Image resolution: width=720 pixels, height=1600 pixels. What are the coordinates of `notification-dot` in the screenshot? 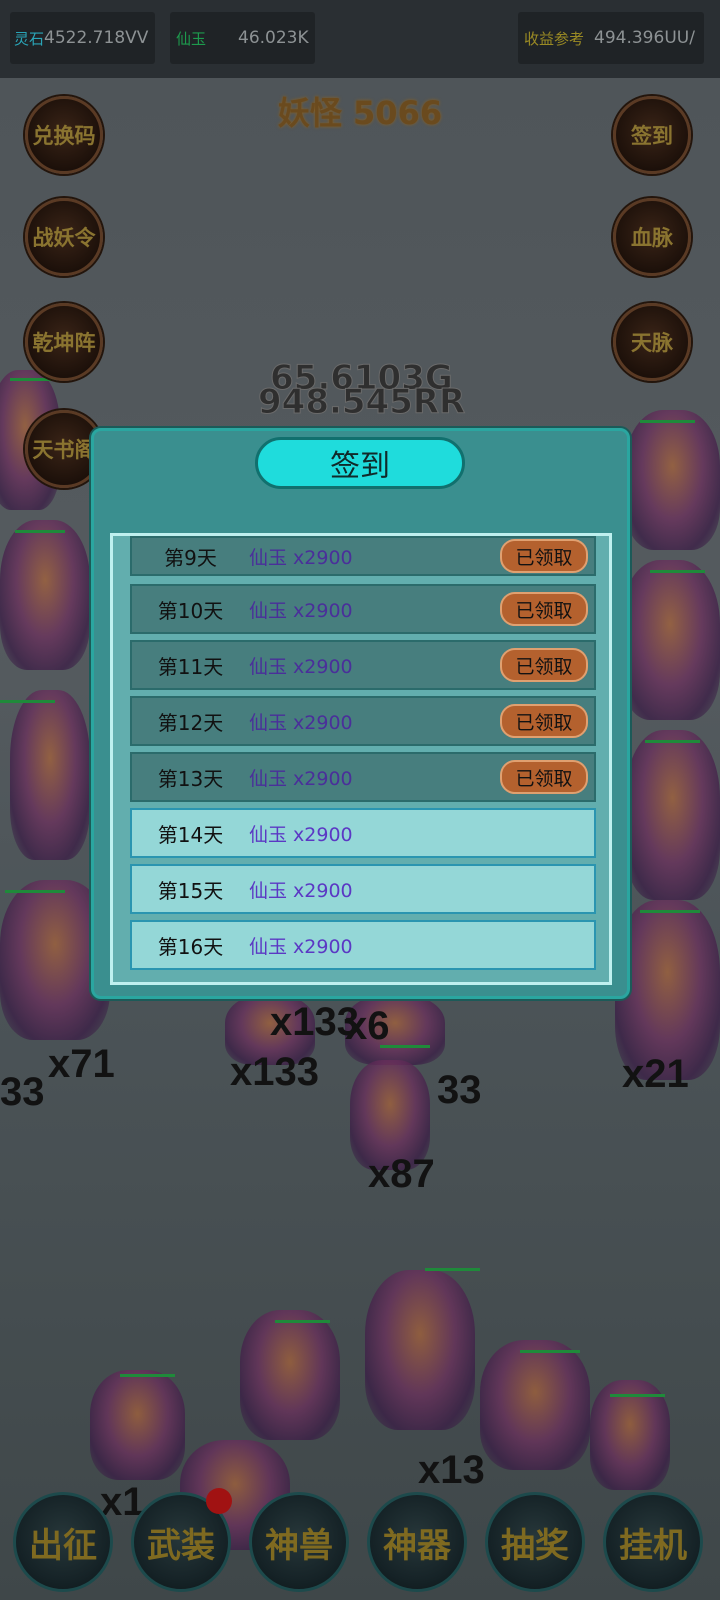 It's located at (219, 1501).